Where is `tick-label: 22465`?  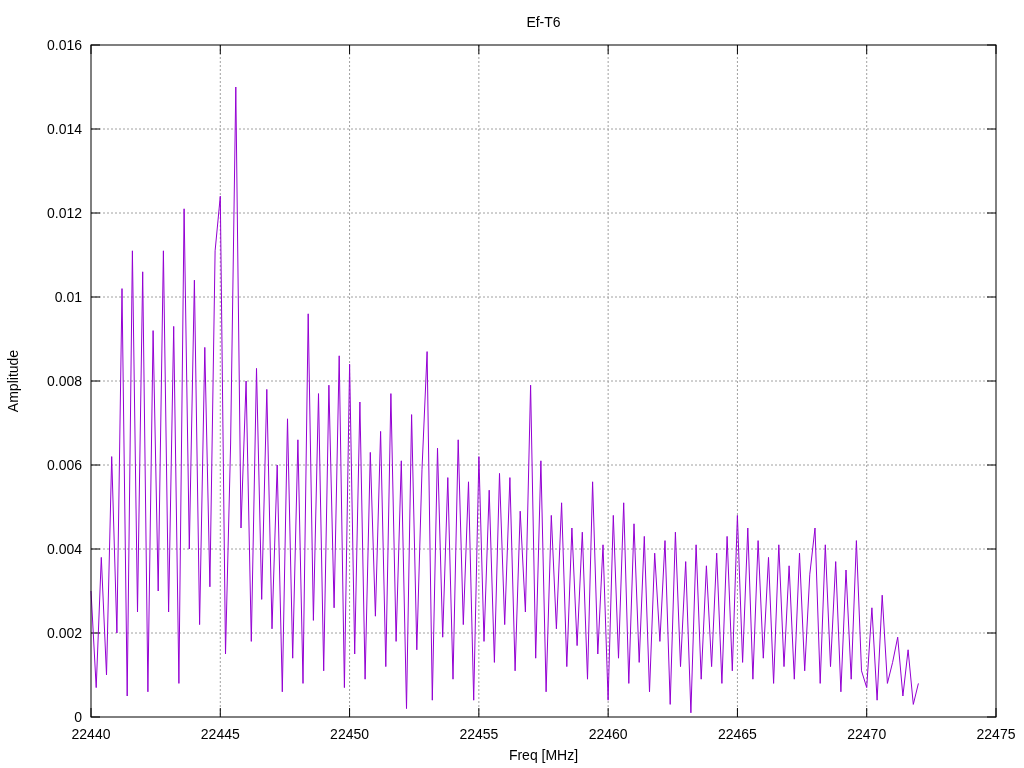
tick-label: 22465 is located at coordinates (737, 734).